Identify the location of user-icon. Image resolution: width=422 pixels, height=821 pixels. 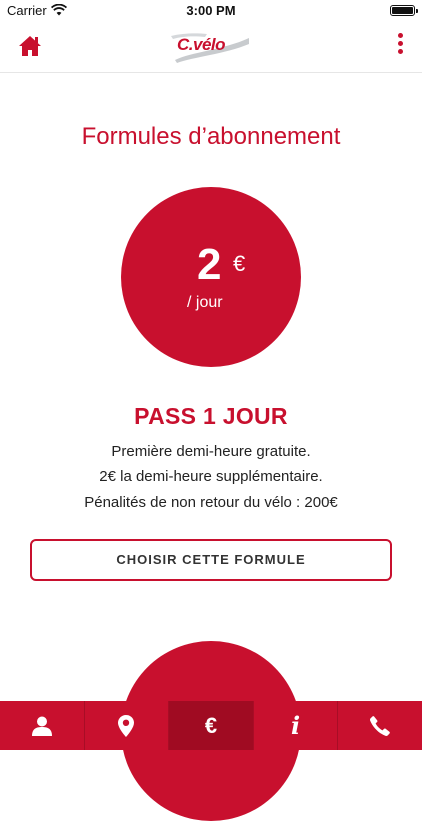
(41, 726).